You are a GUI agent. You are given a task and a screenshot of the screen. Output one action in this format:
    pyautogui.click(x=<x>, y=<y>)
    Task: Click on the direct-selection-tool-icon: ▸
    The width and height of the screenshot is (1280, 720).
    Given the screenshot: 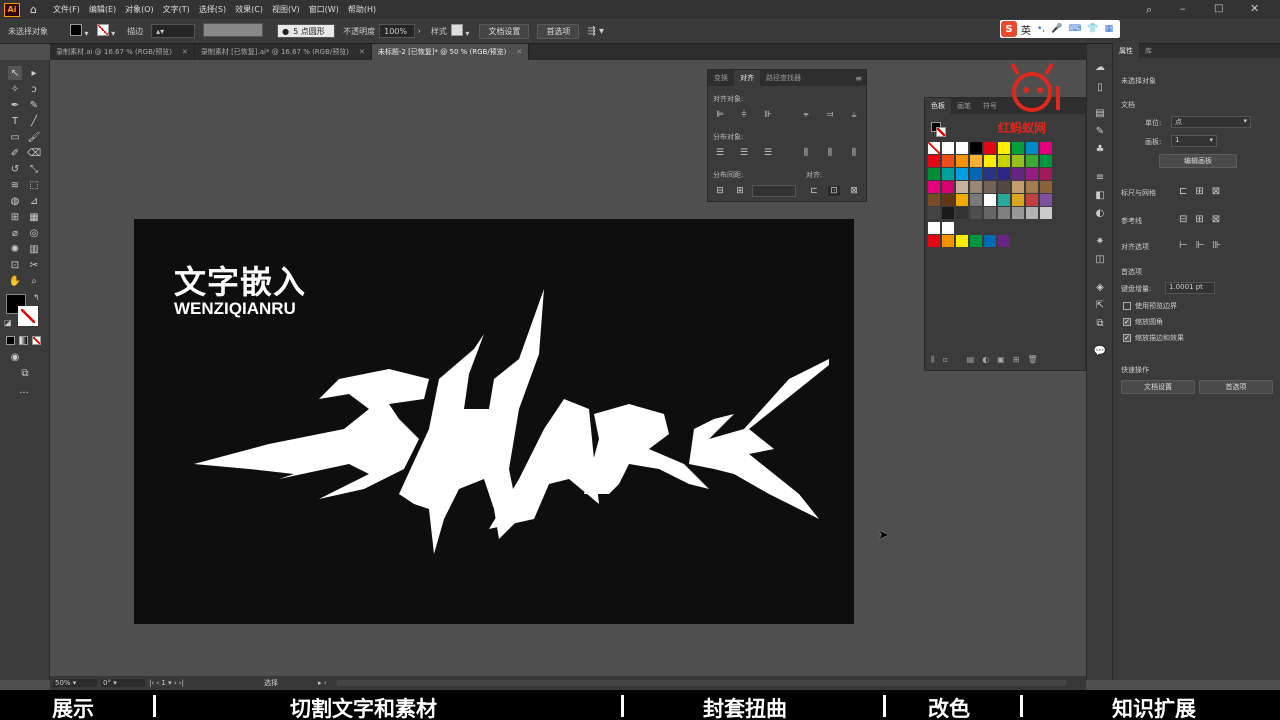 What is the action you would take?
    pyautogui.click(x=34, y=73)
    